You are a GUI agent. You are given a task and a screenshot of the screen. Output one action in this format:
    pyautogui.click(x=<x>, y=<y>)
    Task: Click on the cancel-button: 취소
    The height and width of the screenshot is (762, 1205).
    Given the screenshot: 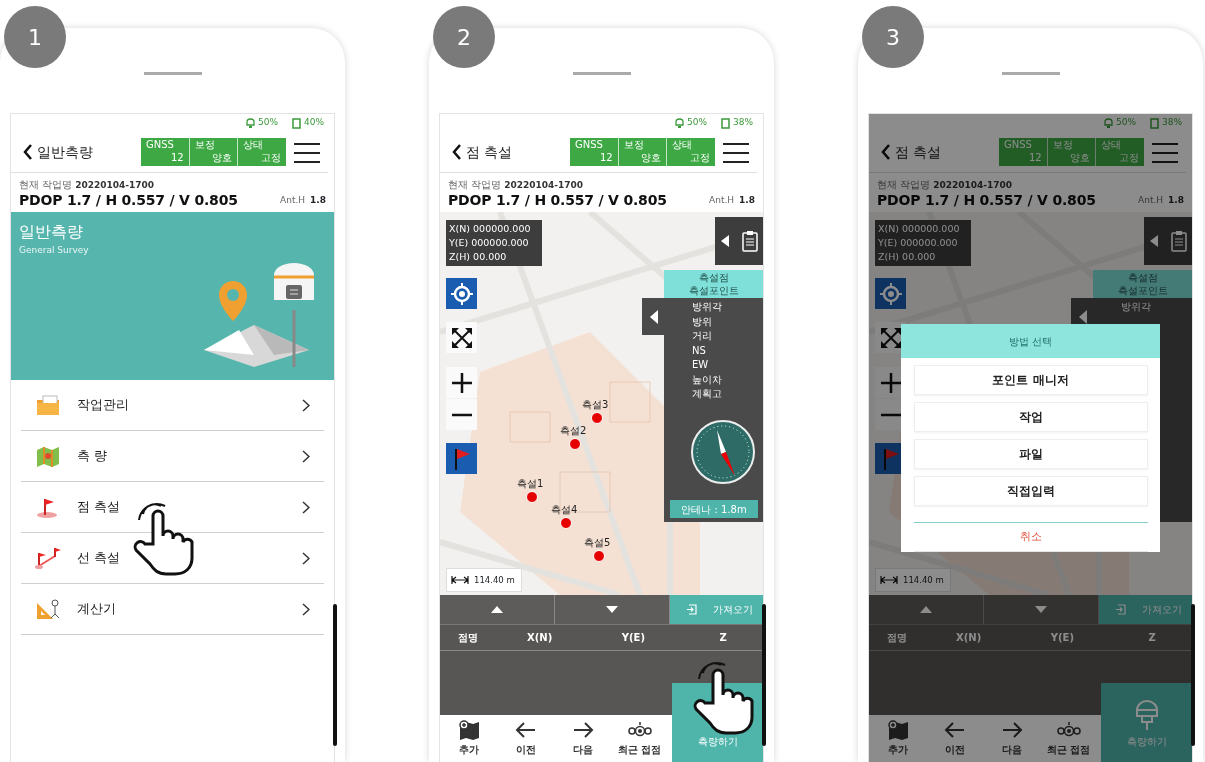 What is the action you would take?
    pyautogui.click(x=1030, y=537)
    